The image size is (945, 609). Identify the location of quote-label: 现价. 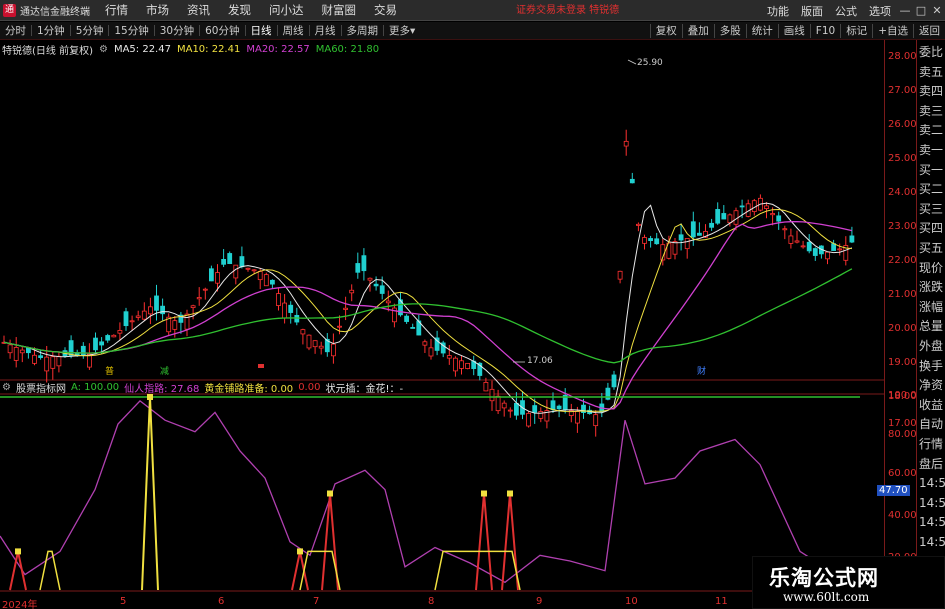
(931, 267).